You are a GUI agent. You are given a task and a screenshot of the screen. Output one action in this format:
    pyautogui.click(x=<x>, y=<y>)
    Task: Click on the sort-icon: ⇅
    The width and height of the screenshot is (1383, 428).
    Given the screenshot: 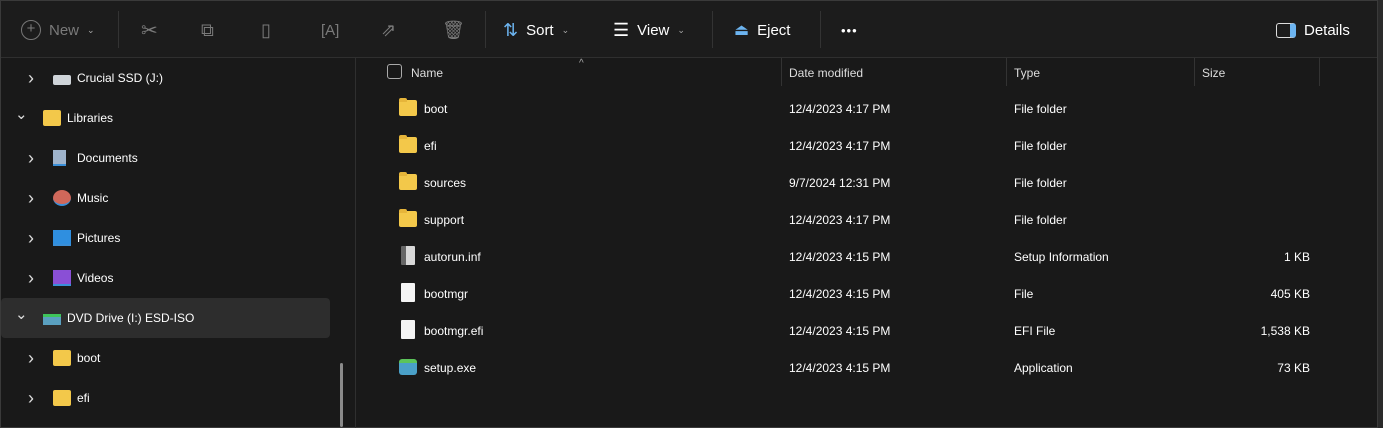 What is the action you would take?
    pyautogui.click(x=511, y=29)
    